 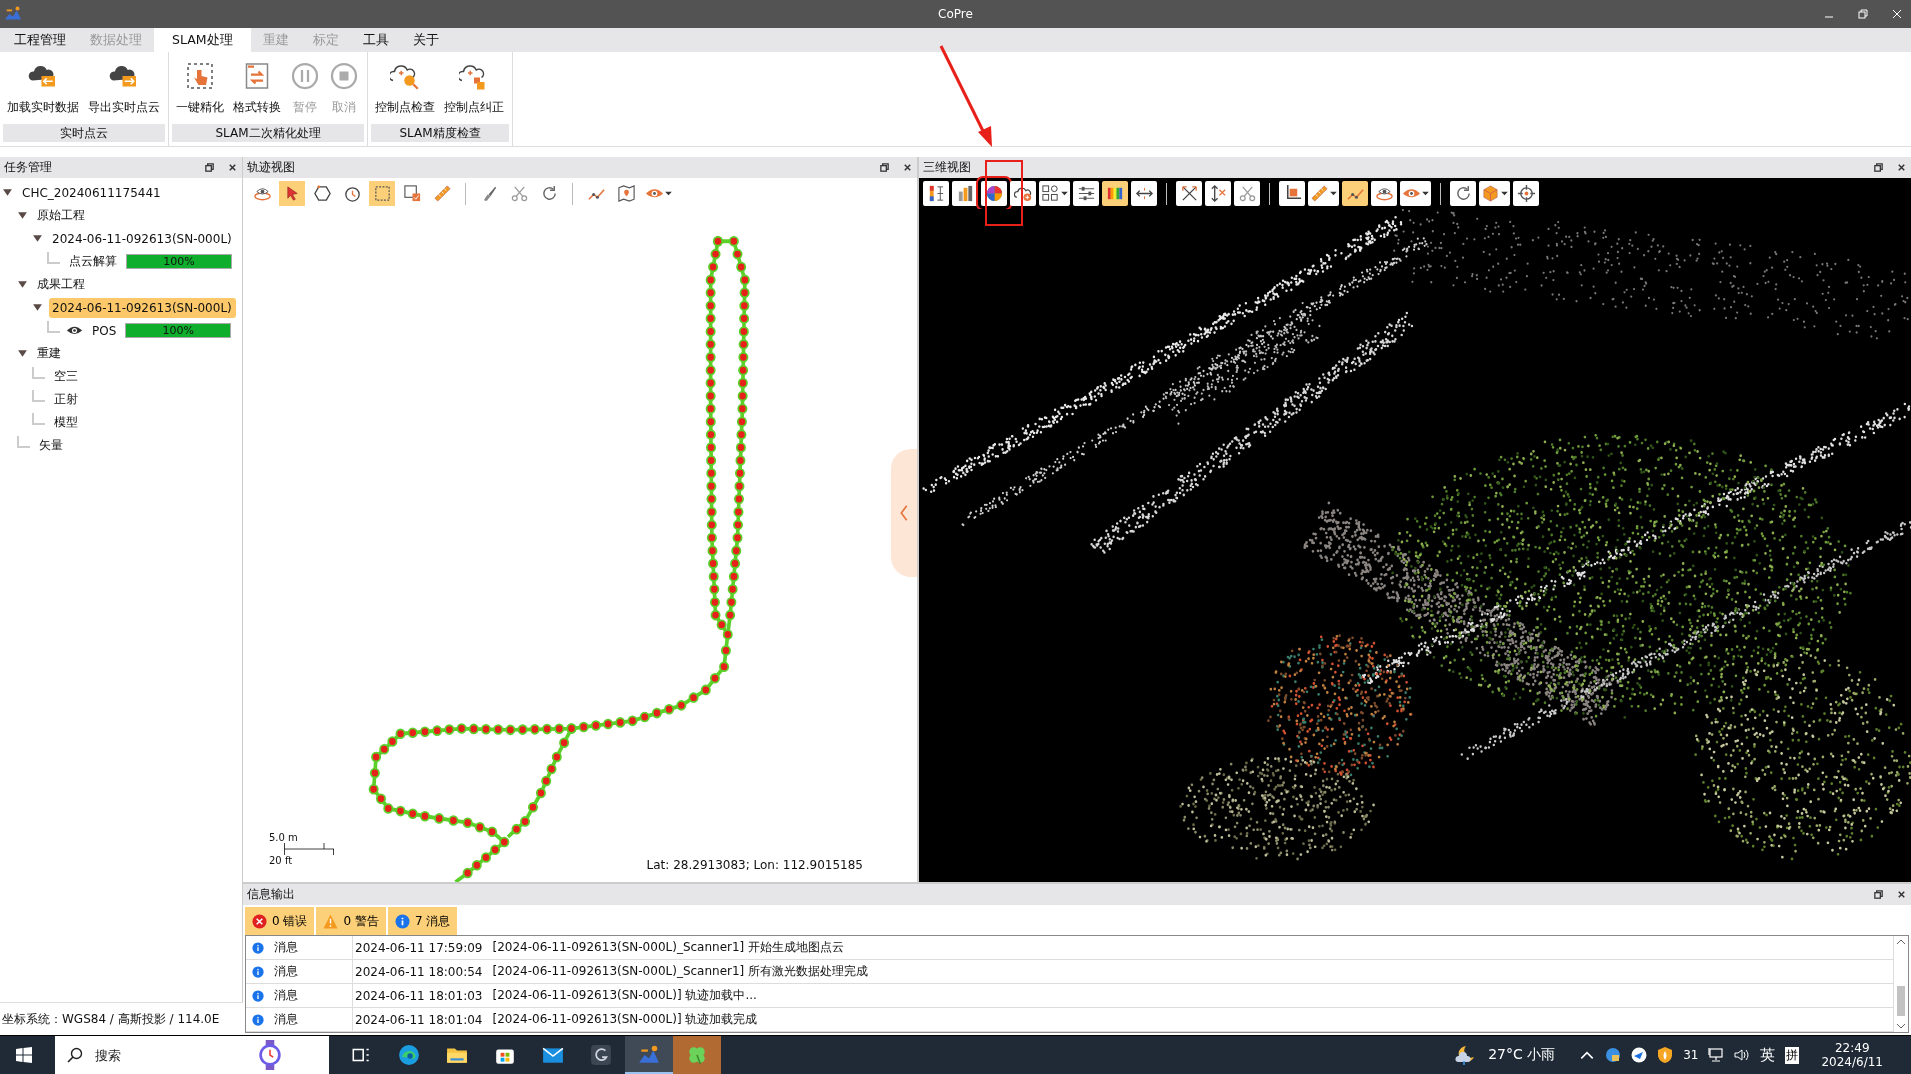 What do you see at coordinates (280, 921) in the screenshot?
I see `filter-button: 0 错误` at bounding box center [280, 921].